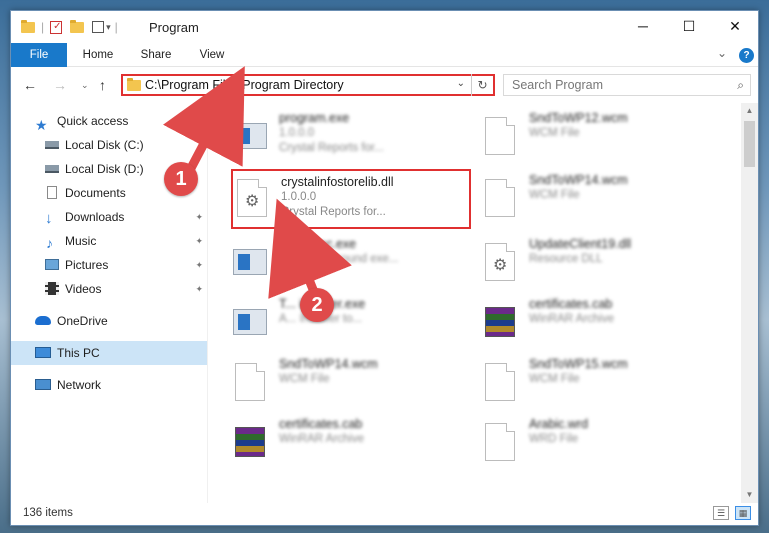 This screenshot has height=533, width=769. I want to click on sidebar-item-label: This PC, so click(78, 353).